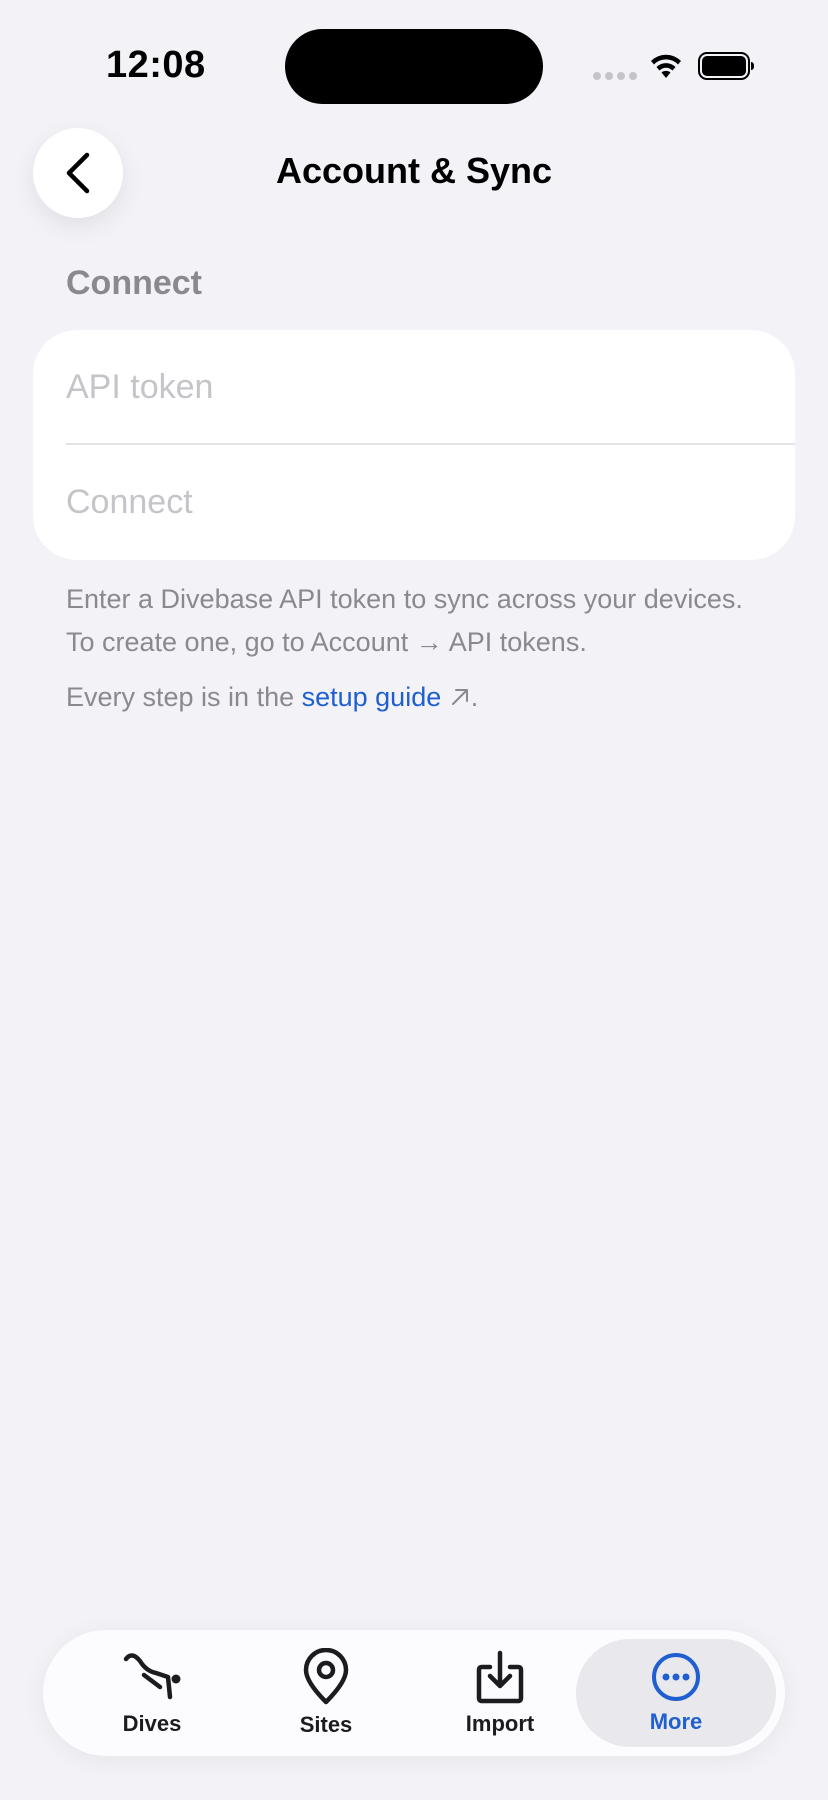  What do you see at coordinates (152, 1723) in the screenshot?
I see `tab-label: Dives` at bounding box center [152, 1723].